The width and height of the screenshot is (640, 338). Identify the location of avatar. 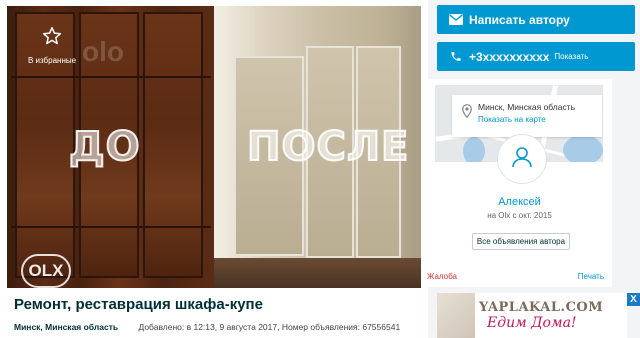
(522, 159).